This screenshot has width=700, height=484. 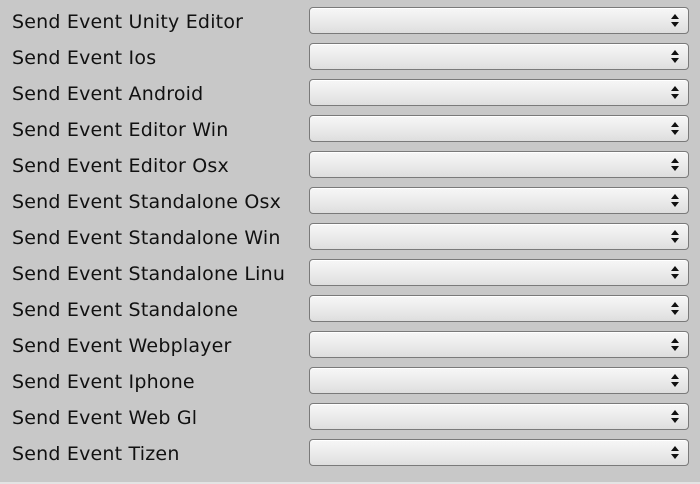 I want to click on row-send-event-webplayer: Send Event Webplayer, so click(x=350, y=346).